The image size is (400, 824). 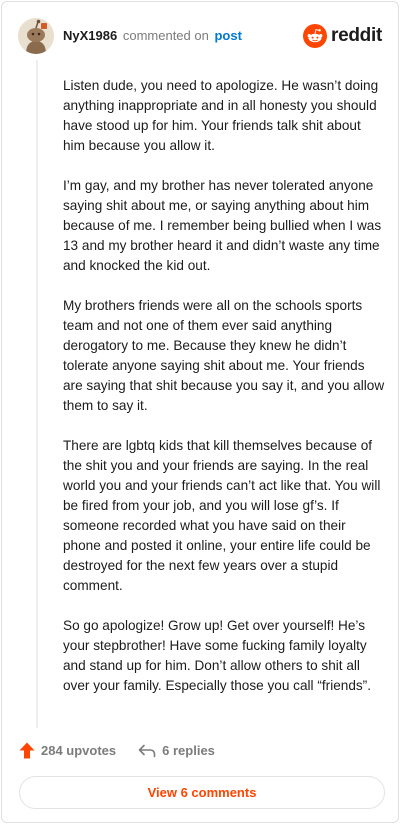 I want to click on avatar, so click(x=36, y=36).